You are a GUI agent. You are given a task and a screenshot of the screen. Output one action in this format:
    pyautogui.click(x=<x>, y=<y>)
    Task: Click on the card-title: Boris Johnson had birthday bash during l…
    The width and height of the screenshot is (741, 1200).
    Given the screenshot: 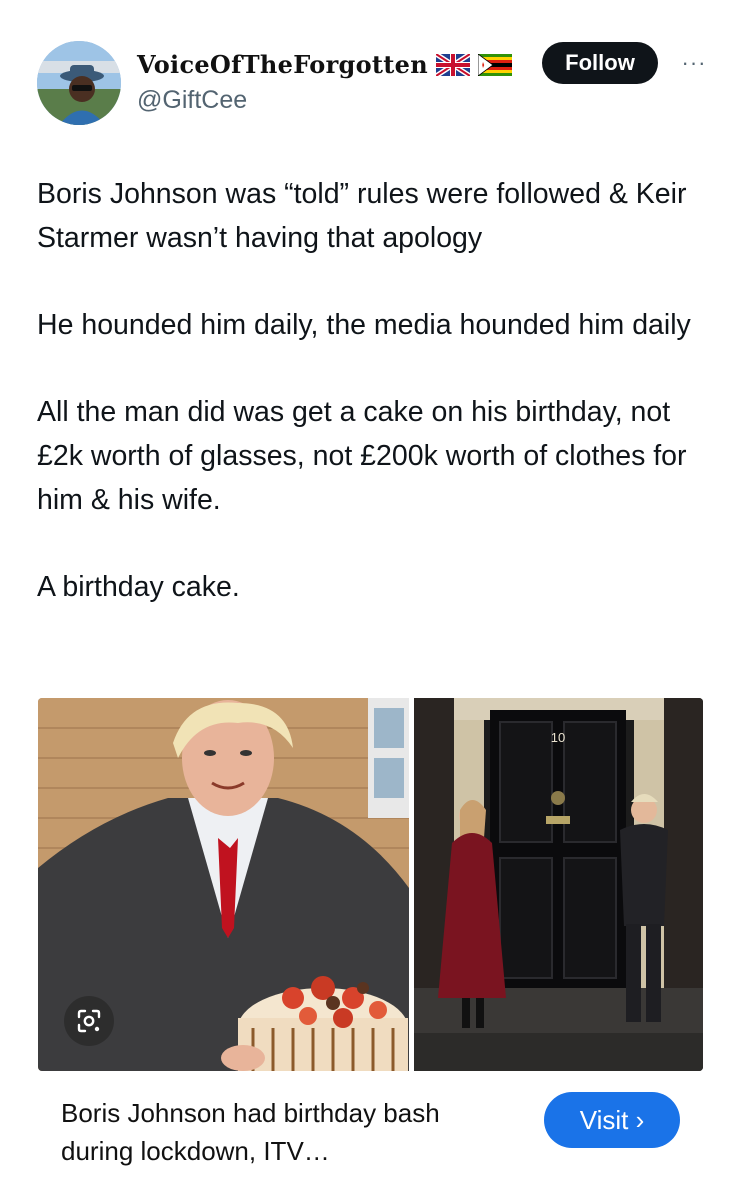 What is the action you would take?
    pyautogui.click(x=276, y=1132)
    